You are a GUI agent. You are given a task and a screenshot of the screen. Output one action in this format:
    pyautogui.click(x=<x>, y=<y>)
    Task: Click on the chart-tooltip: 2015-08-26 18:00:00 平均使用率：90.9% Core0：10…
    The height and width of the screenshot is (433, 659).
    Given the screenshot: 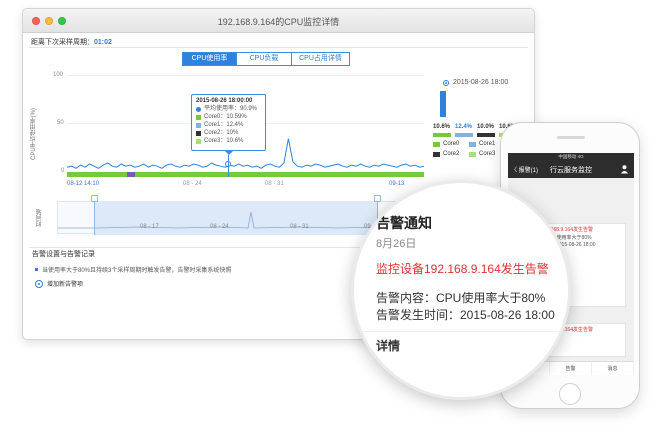 What is the action you would take?
    pyautogui.click(x=228, y=124)
    